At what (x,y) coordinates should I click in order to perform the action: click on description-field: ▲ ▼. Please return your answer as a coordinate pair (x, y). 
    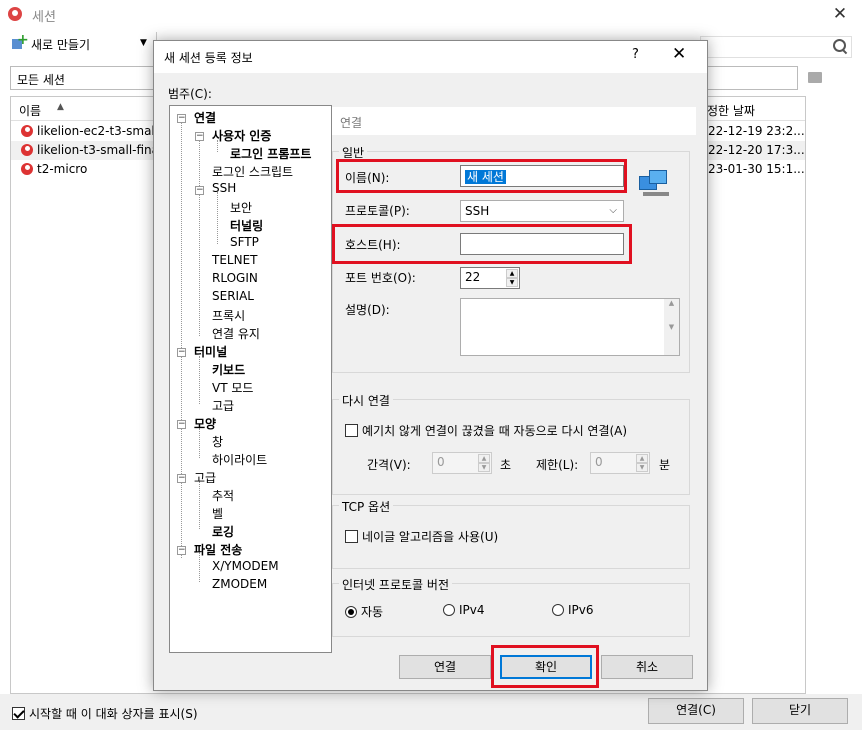
    Looking at the image, I should click on (570, 327).